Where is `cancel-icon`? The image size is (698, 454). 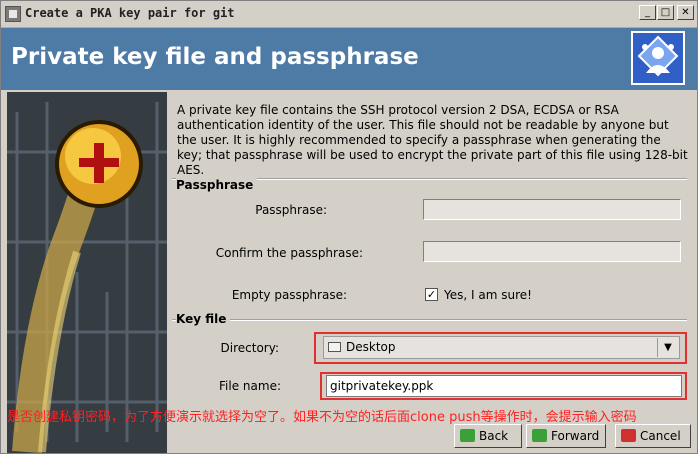 cancel-icon is located at coordinates (628, 435).